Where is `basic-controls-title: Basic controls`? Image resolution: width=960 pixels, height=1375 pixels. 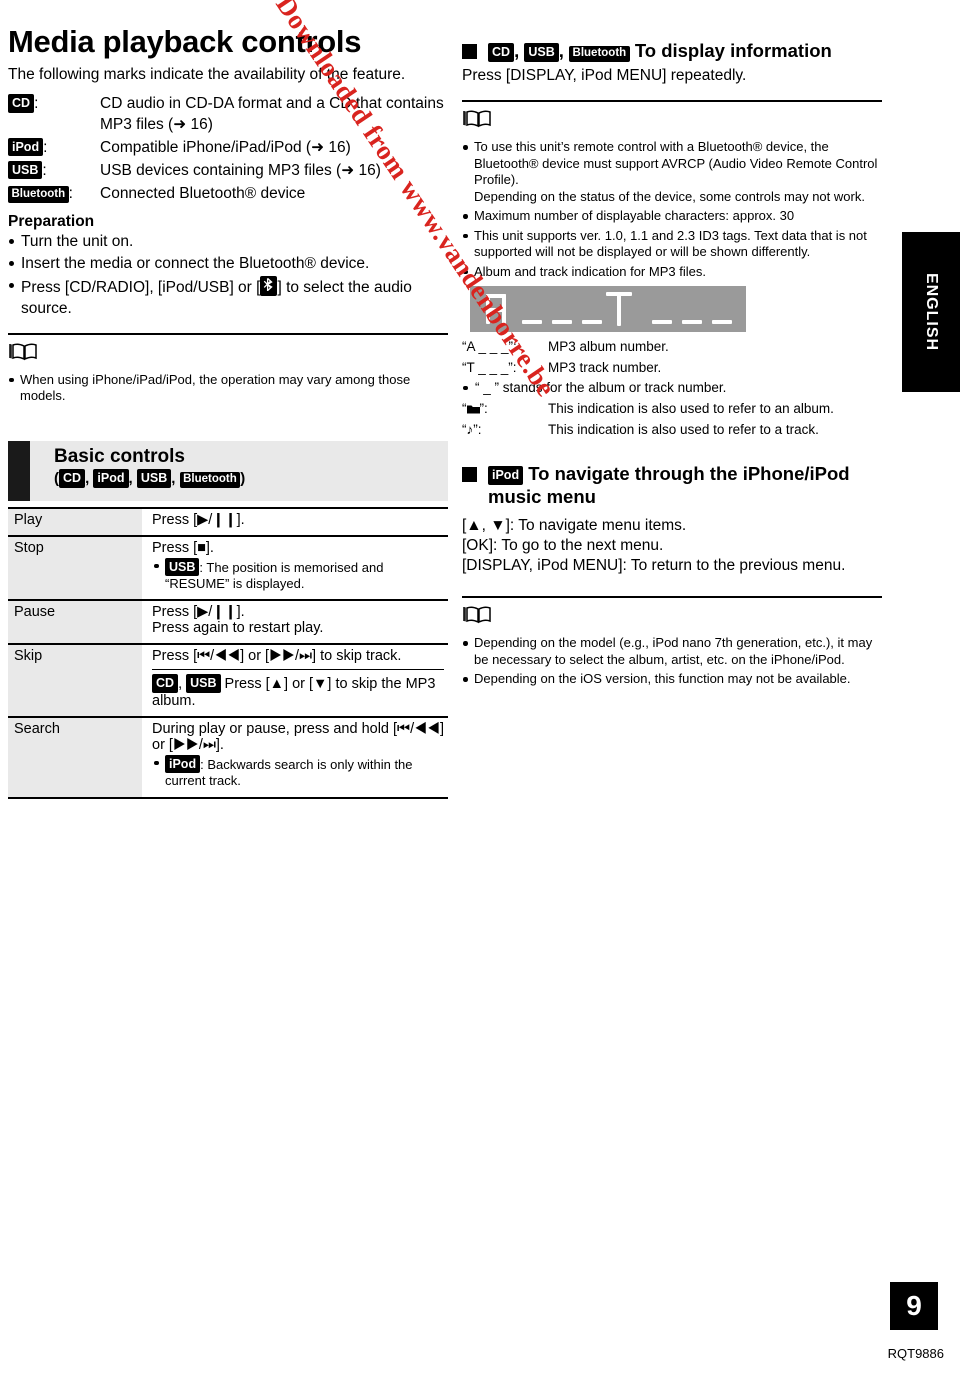 basic-controls-title: Basic controls is located at coordinates (119, 456).